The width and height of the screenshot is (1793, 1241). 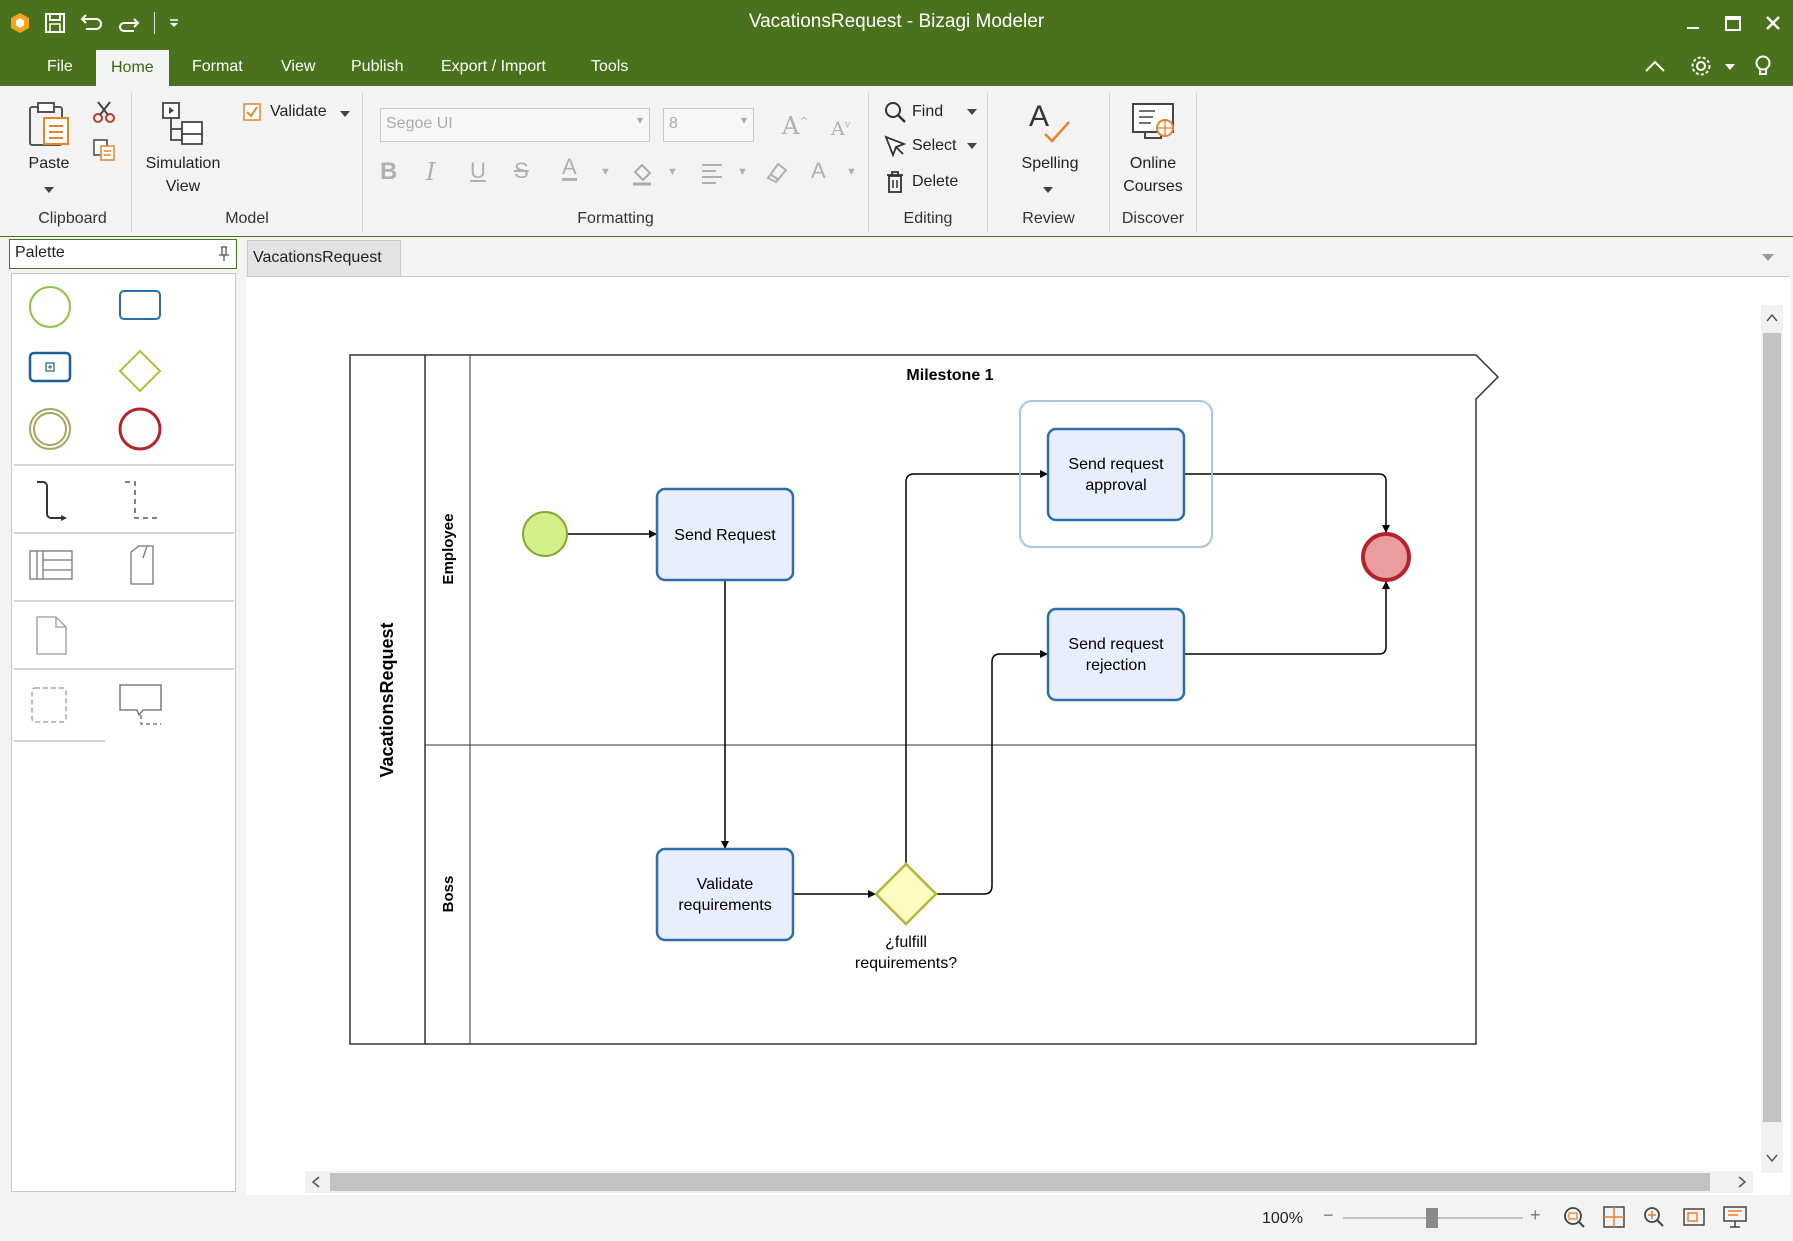 What do you see at coordinates (493, 66) in the screenshot?
I see `menu-export-import: Export / Import` at bounding box center [493, 66].